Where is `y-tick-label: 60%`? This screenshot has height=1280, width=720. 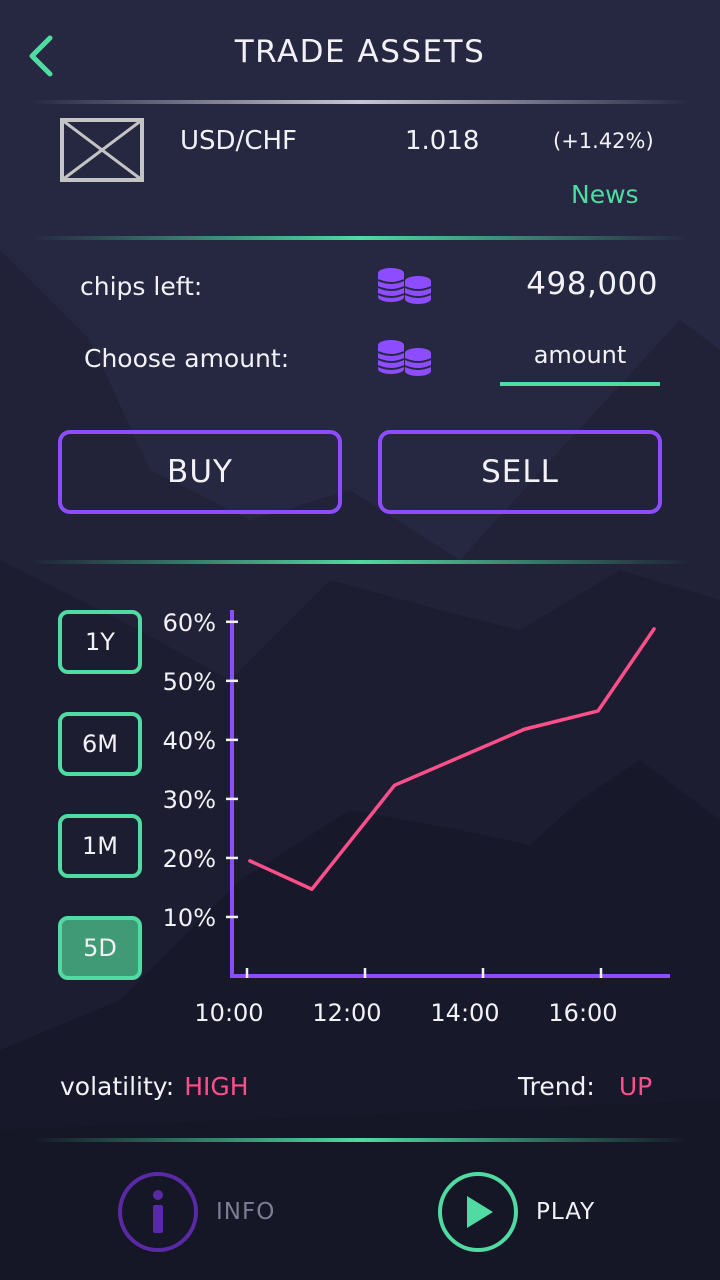
y-tick-label: 60% is located at coordinates (189, 623).